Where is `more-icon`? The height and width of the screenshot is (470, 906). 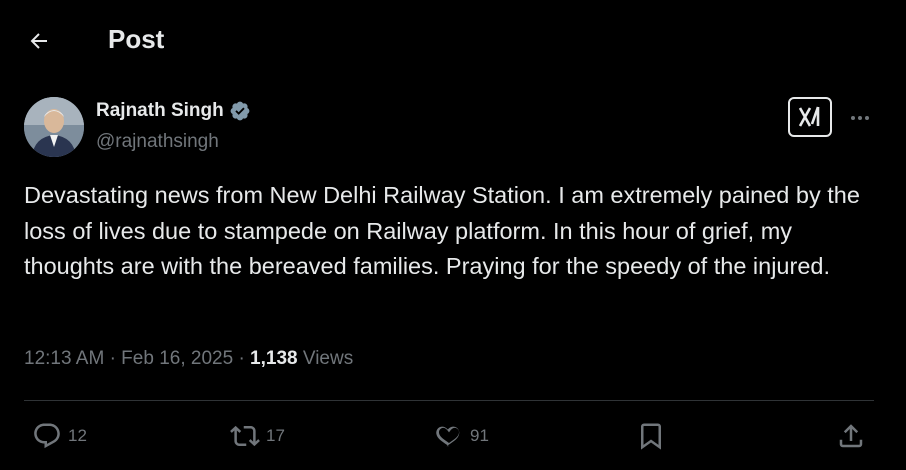 more-icon is located at coordinates (860, 118).